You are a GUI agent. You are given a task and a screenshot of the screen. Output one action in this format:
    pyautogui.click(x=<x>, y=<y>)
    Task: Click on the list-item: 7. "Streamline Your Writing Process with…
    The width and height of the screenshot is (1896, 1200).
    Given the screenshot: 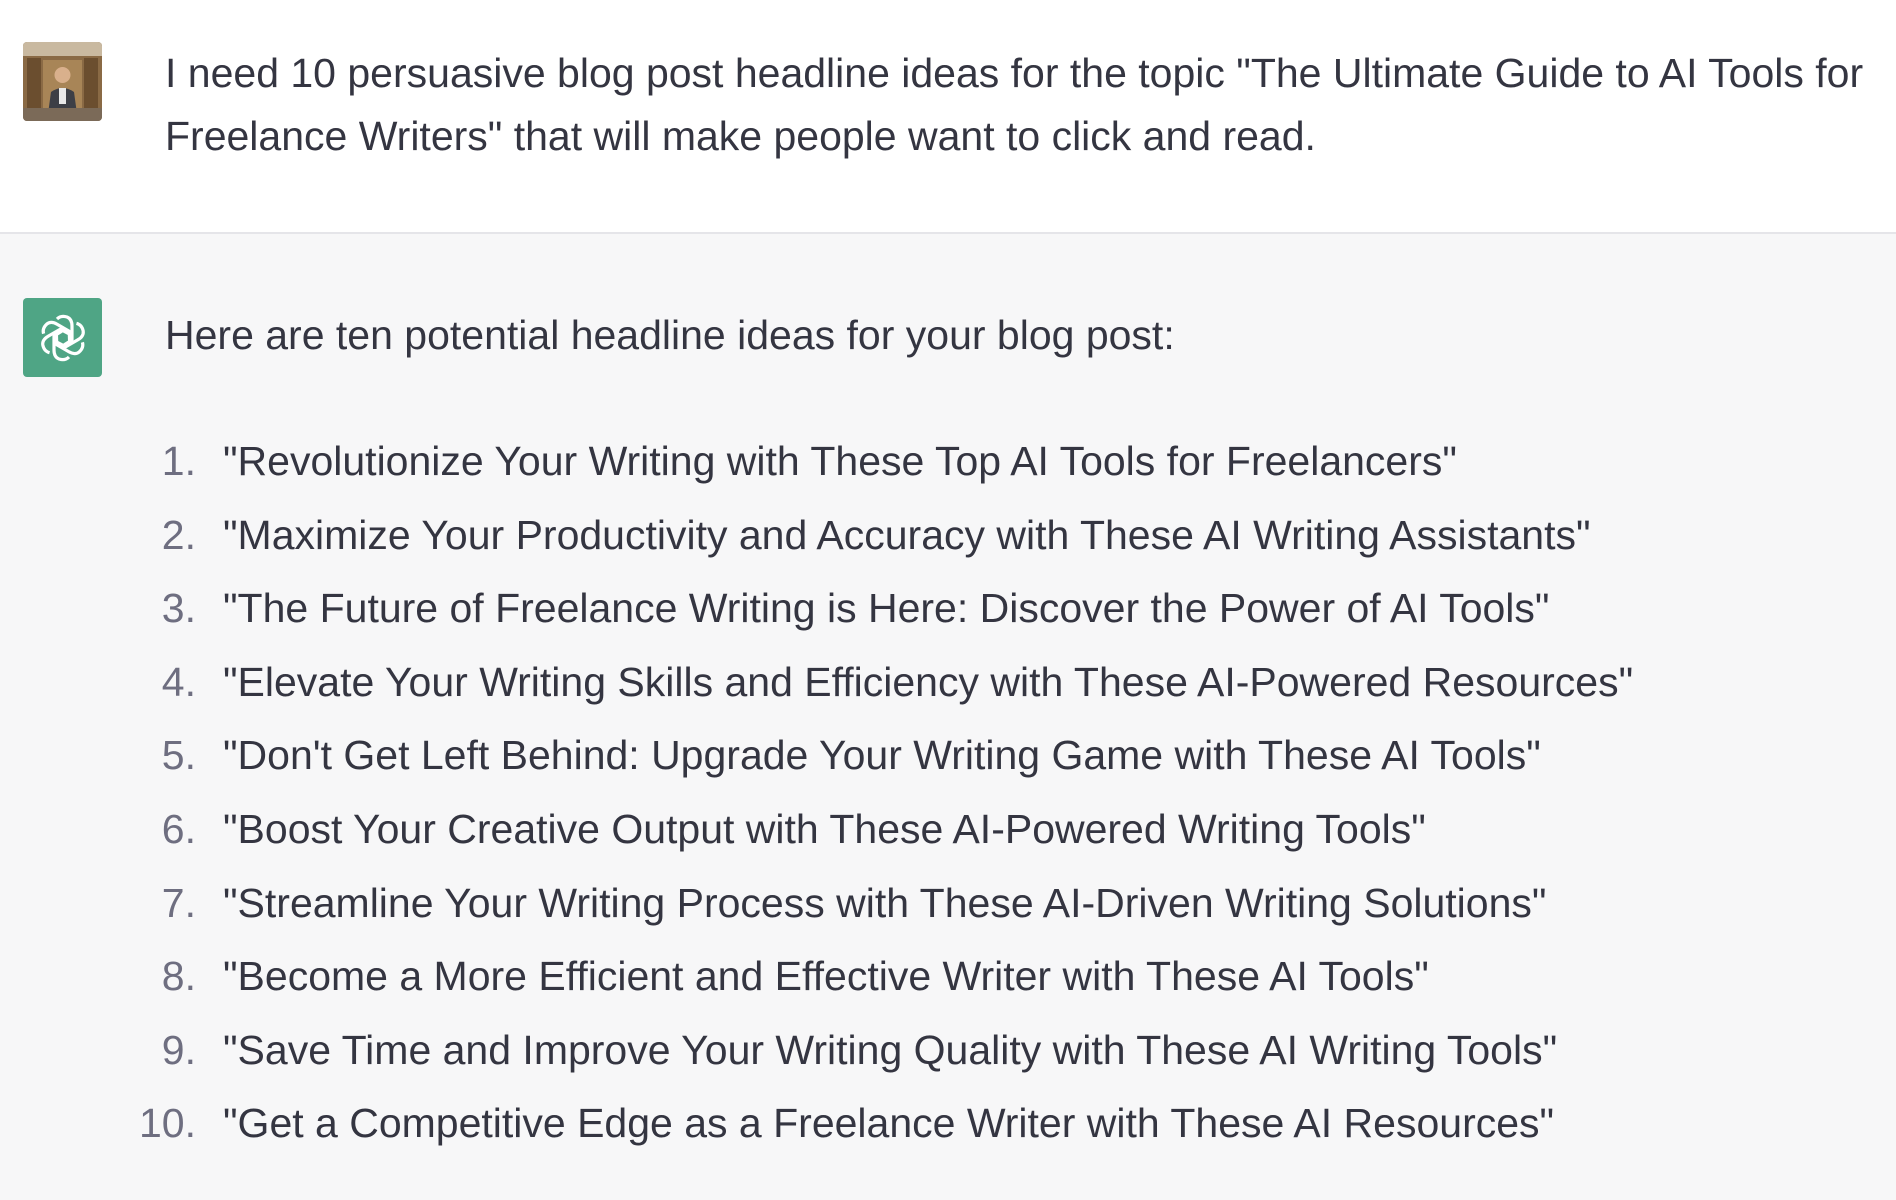 What is the action you would take?
    pyautogui.click(x=948, y=909)
    